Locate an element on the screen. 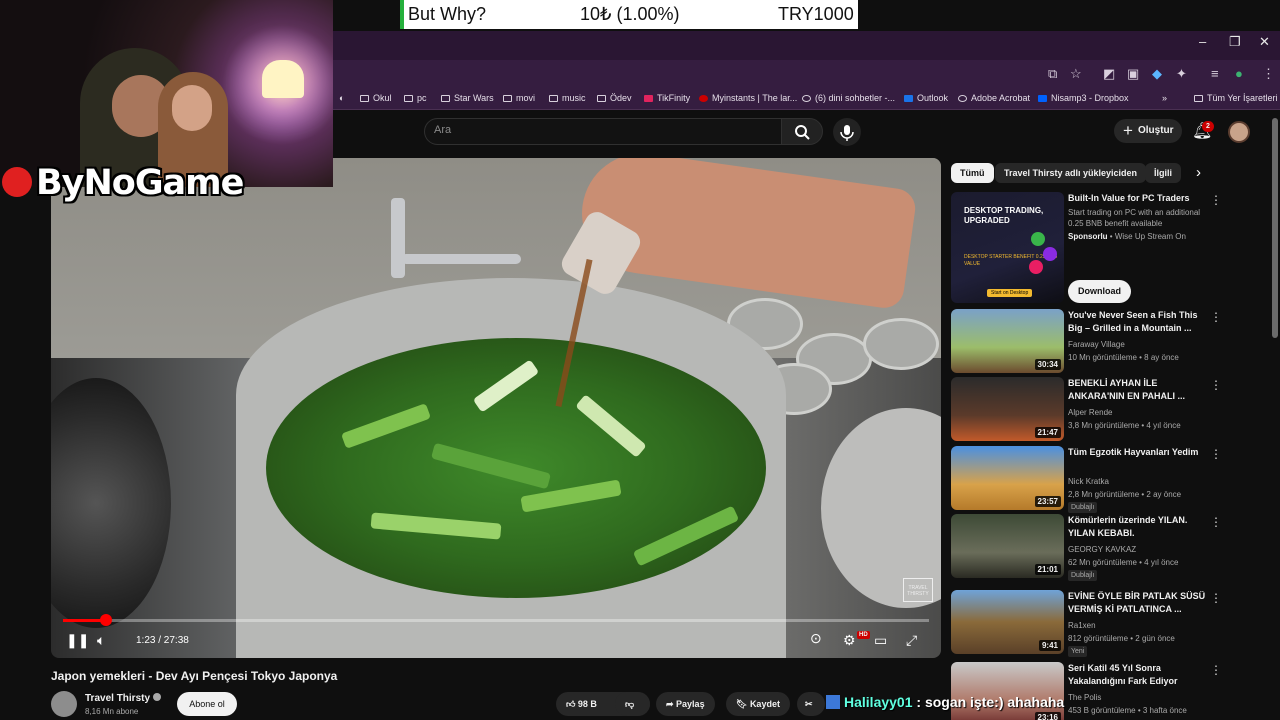 This screenshot has width=1280, height=720. outlook-icon is located at coordinates (908, 98).